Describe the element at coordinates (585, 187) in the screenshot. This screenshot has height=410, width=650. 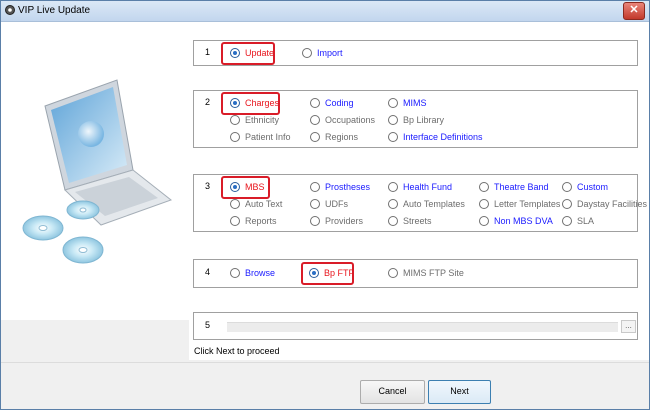
I see `radio-custom: Custom` at that location.